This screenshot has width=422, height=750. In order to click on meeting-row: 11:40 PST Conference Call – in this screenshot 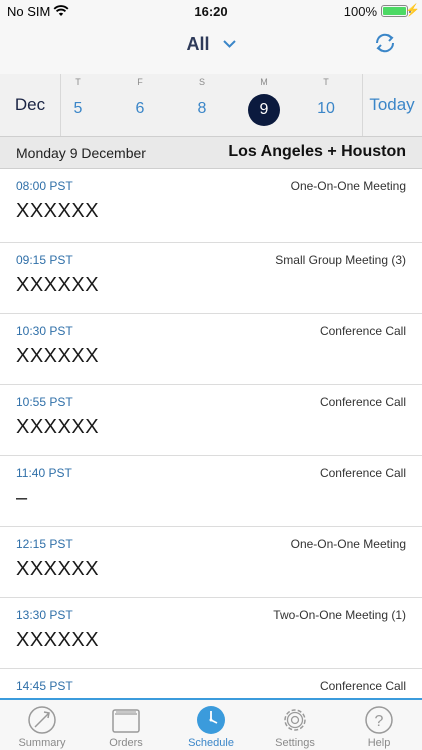, I will do `click(211, 491)`.